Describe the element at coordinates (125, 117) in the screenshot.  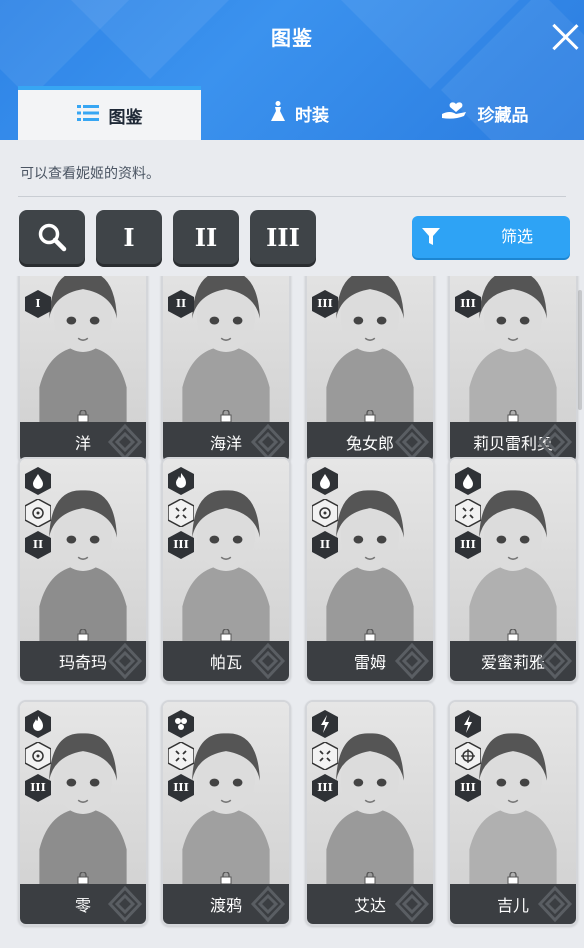
I see `tab-label: 图鉴` at that location.